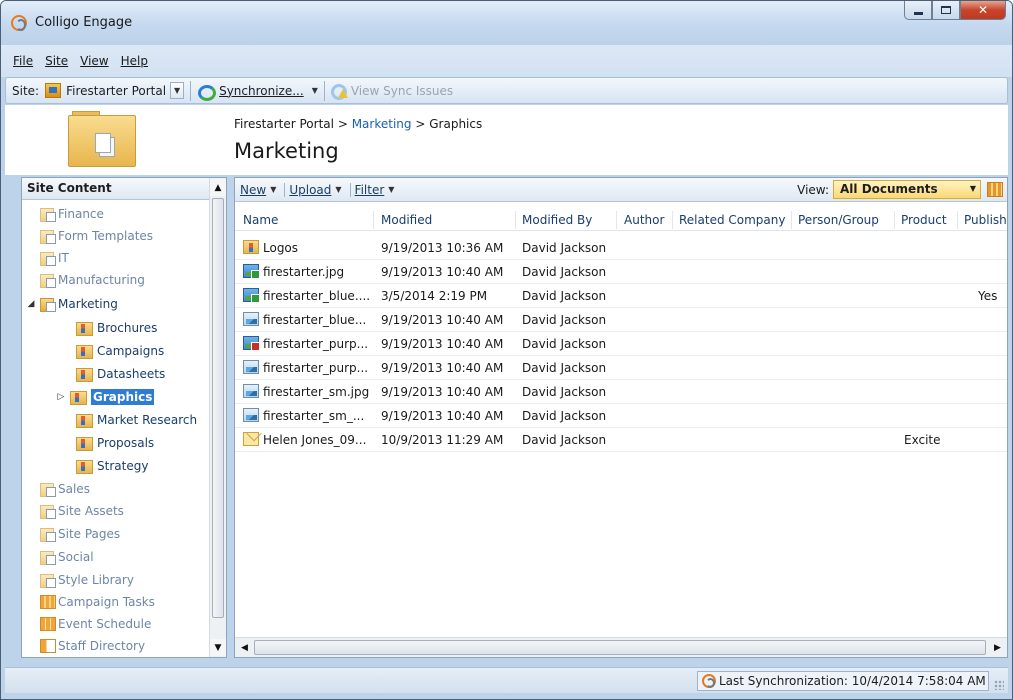  What do you see at coordinates (732, 220) in the screenshot?
I see `column-header-related-company: Related Company` at bounding box center [732, 220].